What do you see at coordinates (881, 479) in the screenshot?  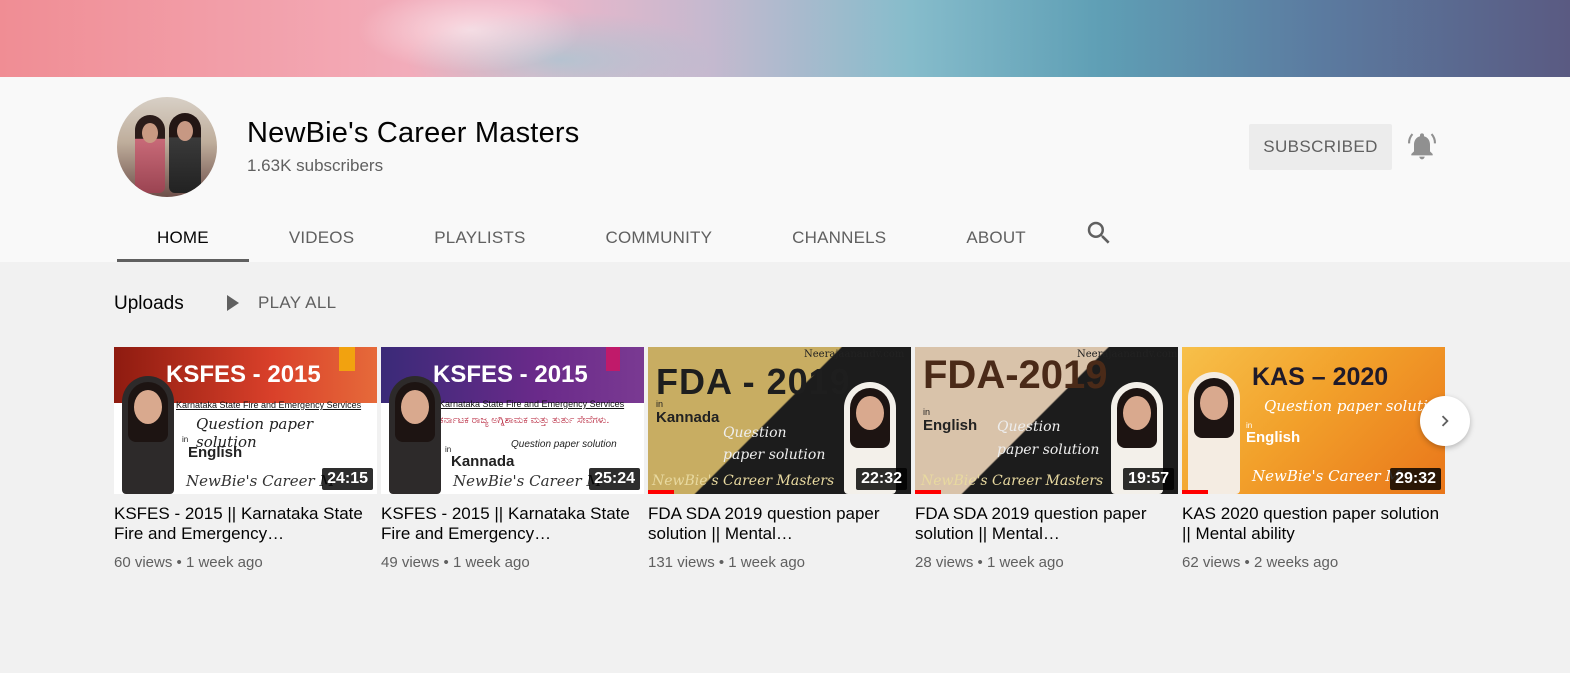 I see `video-duration: 22:32` at bounding box center [881, 479].